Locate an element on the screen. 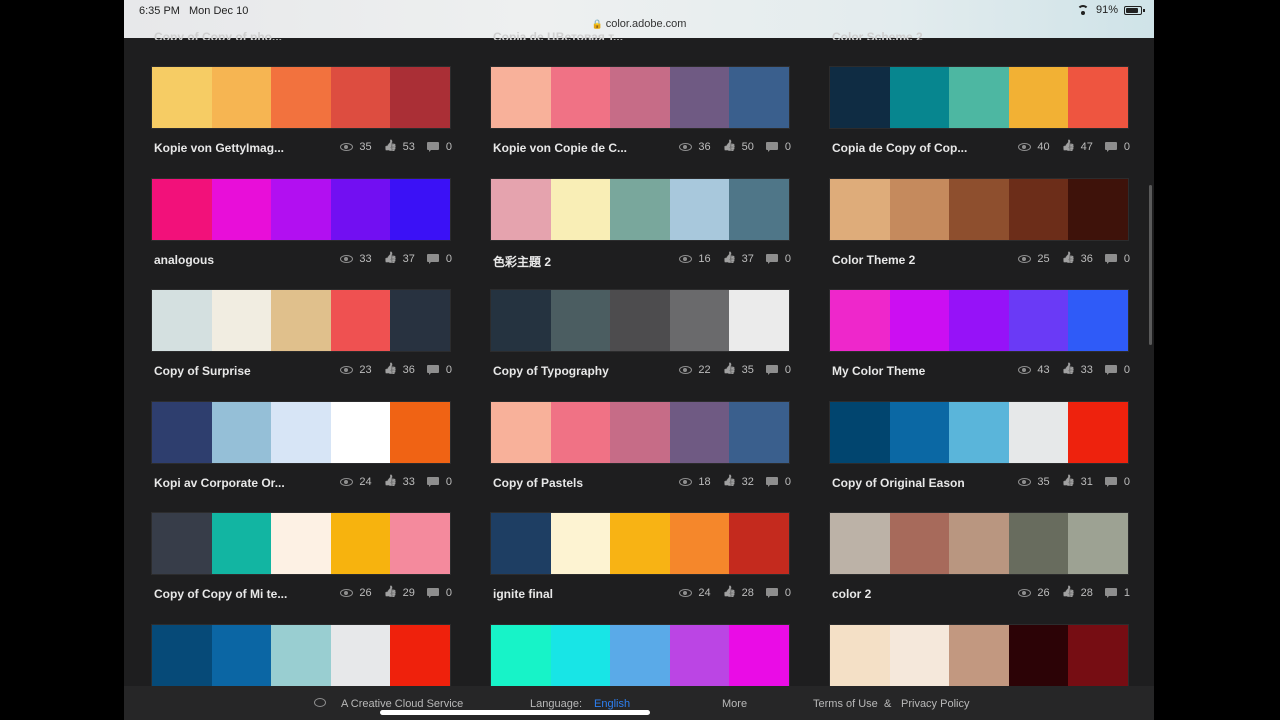  theme-card: Copy of Pastels 18 32 0 is located at coordinates (640, 445).